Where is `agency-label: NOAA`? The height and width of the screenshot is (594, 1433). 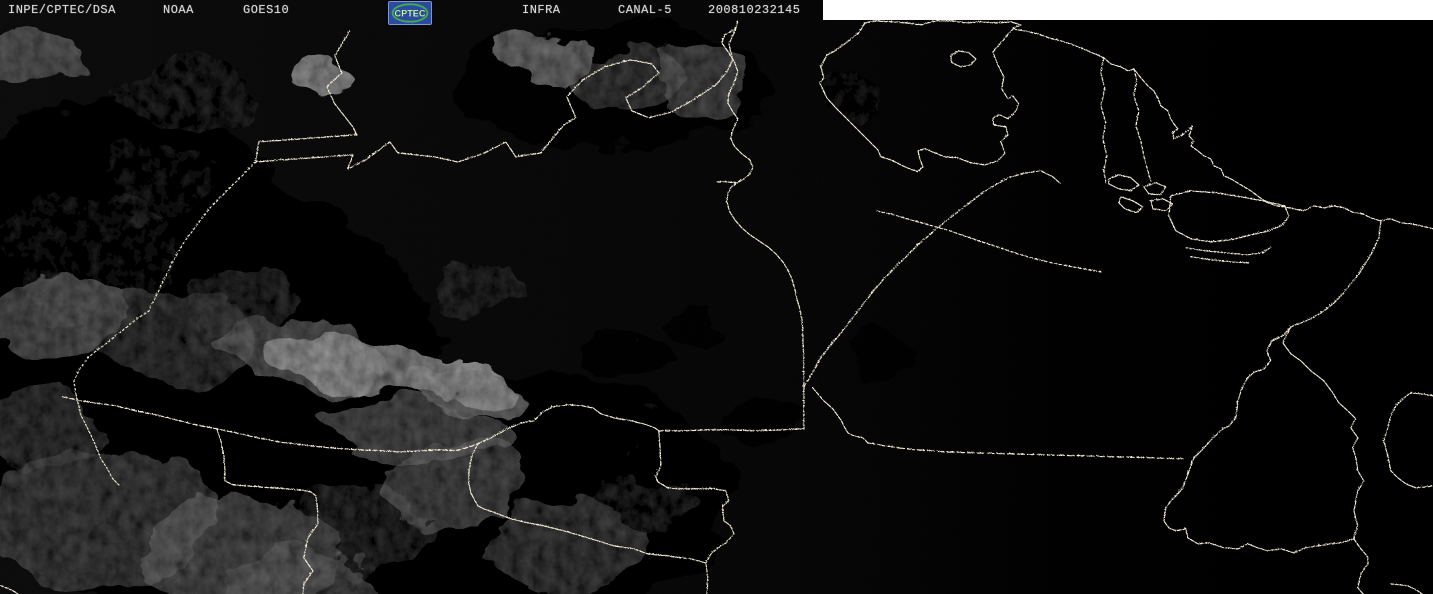
agency-label: NOAA is located at coordinates (178, 10).